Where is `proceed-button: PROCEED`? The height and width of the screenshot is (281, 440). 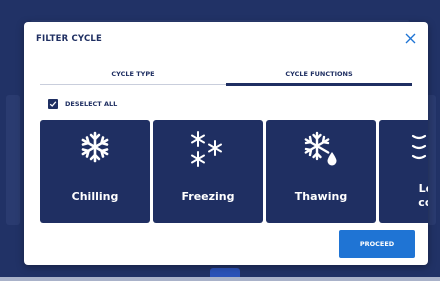
proceed-button: PROCEED is located at coordinates (377, 244).